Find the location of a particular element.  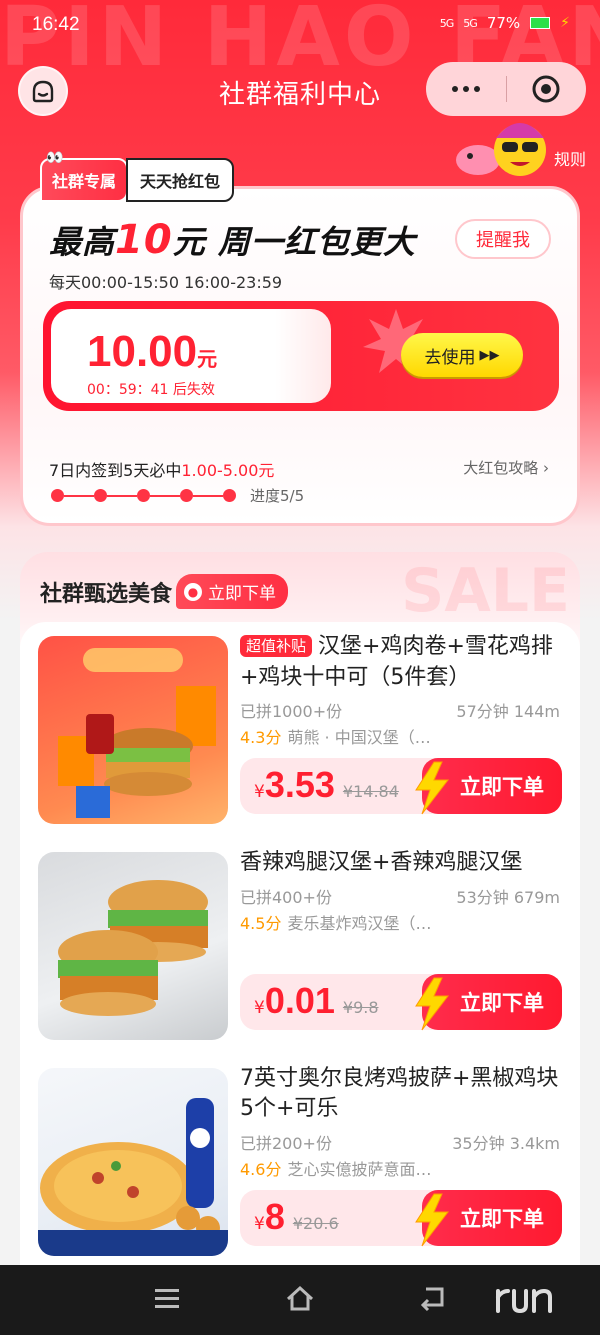

recent-apps-button is located at coordinates (167, 1300).